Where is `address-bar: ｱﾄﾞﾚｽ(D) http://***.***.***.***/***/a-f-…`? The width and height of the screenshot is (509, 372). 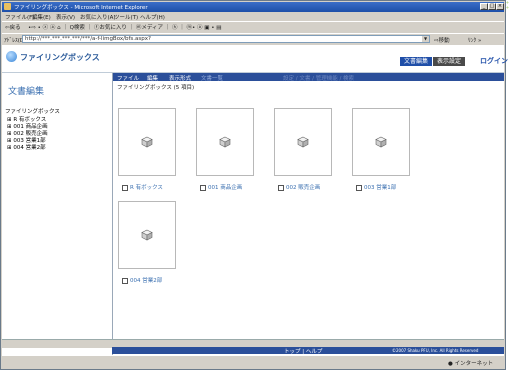
address-bar: ｱﾄﾞﾚｽ(D) http://***.***.***.***/***/a-f-… is located at coordinates (253, 39).